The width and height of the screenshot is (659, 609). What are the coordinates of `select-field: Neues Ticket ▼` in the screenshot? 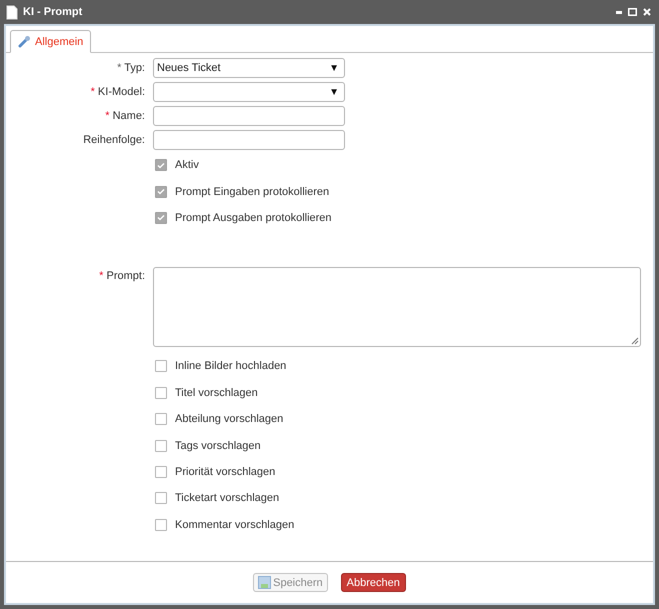 It's located at (249, 68).